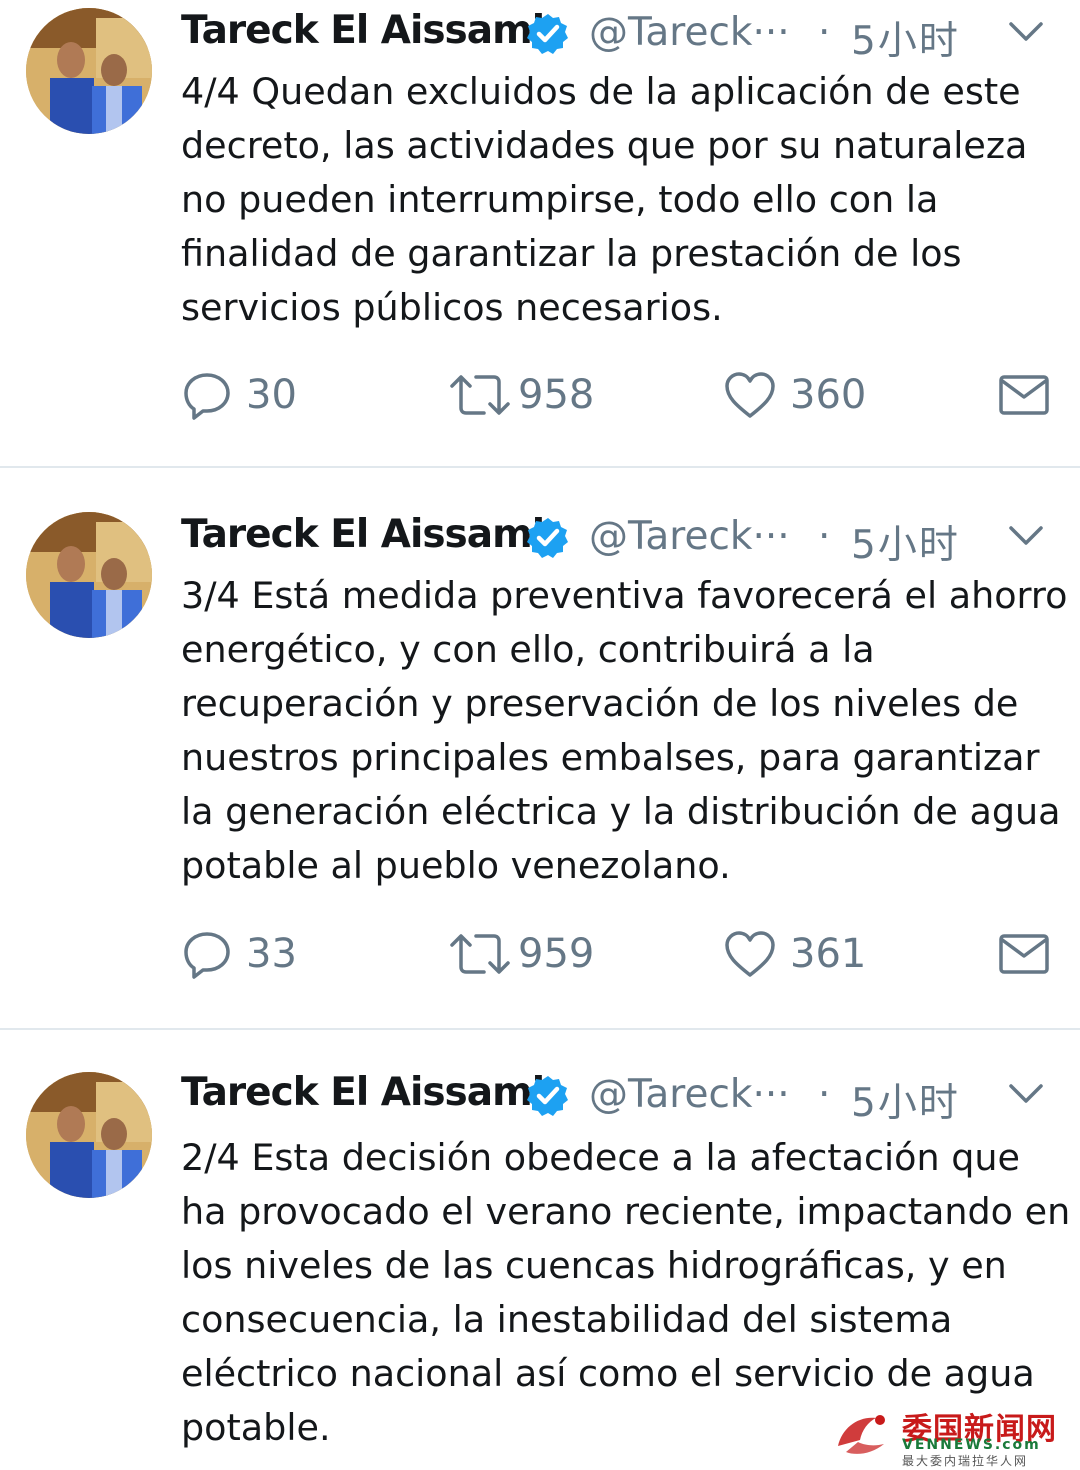  Describe the element at coordinates (952, 1436) in the screenshot. I see `site-watermark: 委国新闻网 VENNEWS.com 最大委内瑞拉华人网` at that location.